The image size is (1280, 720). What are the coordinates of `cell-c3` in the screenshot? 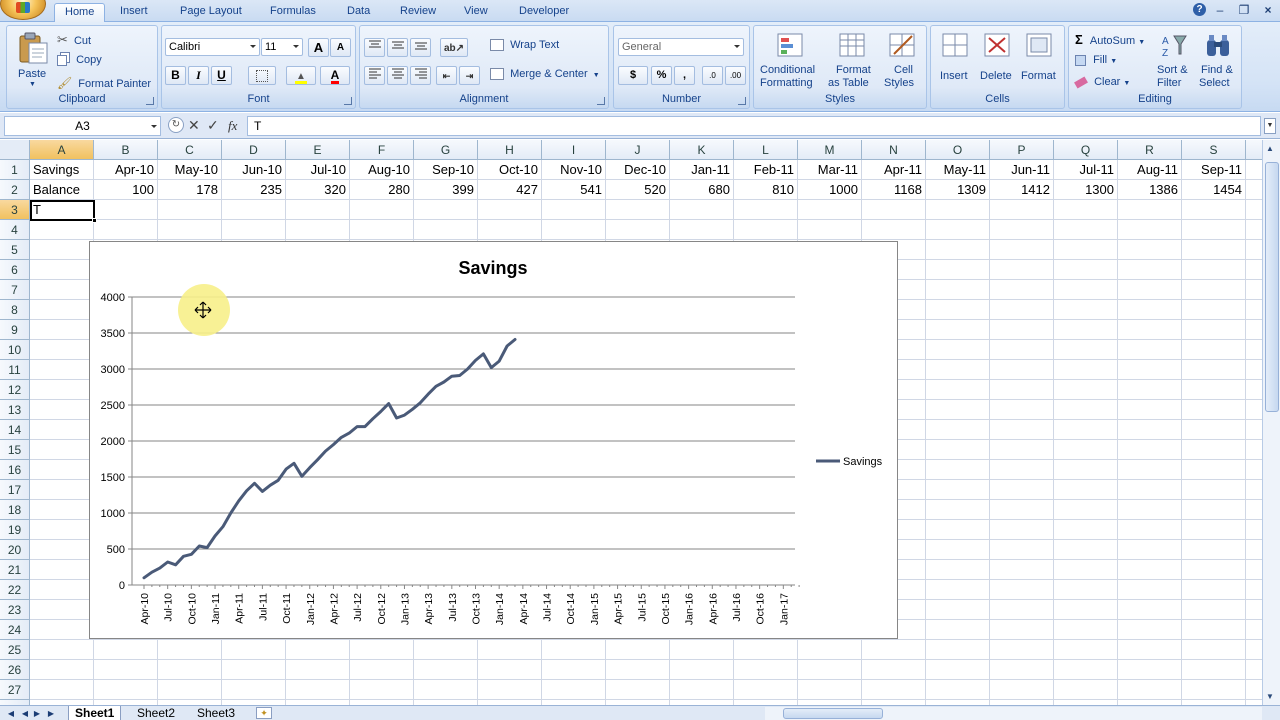 It's located at (190, 210).